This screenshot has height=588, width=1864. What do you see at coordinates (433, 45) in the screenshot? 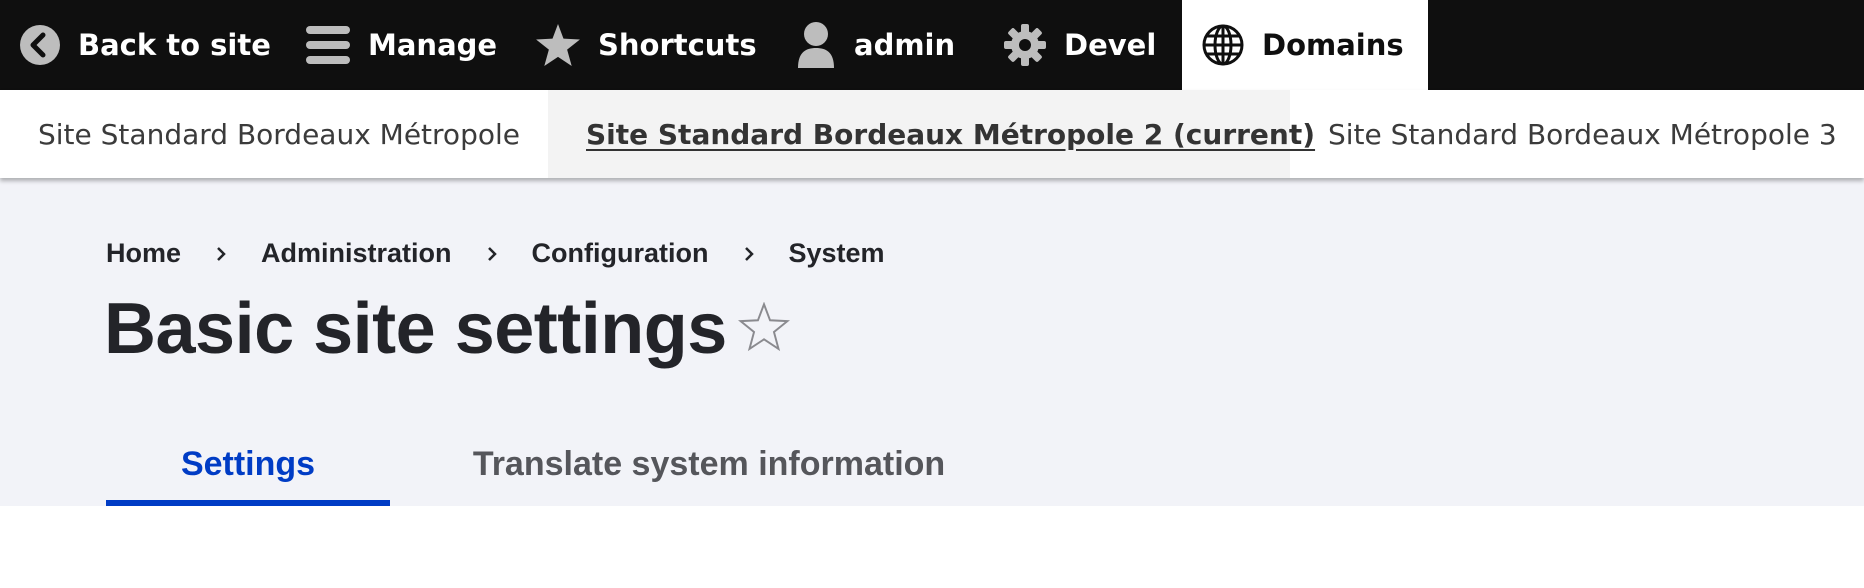
I see `toolbar-label: Manage` at bounding box center [433, 45].